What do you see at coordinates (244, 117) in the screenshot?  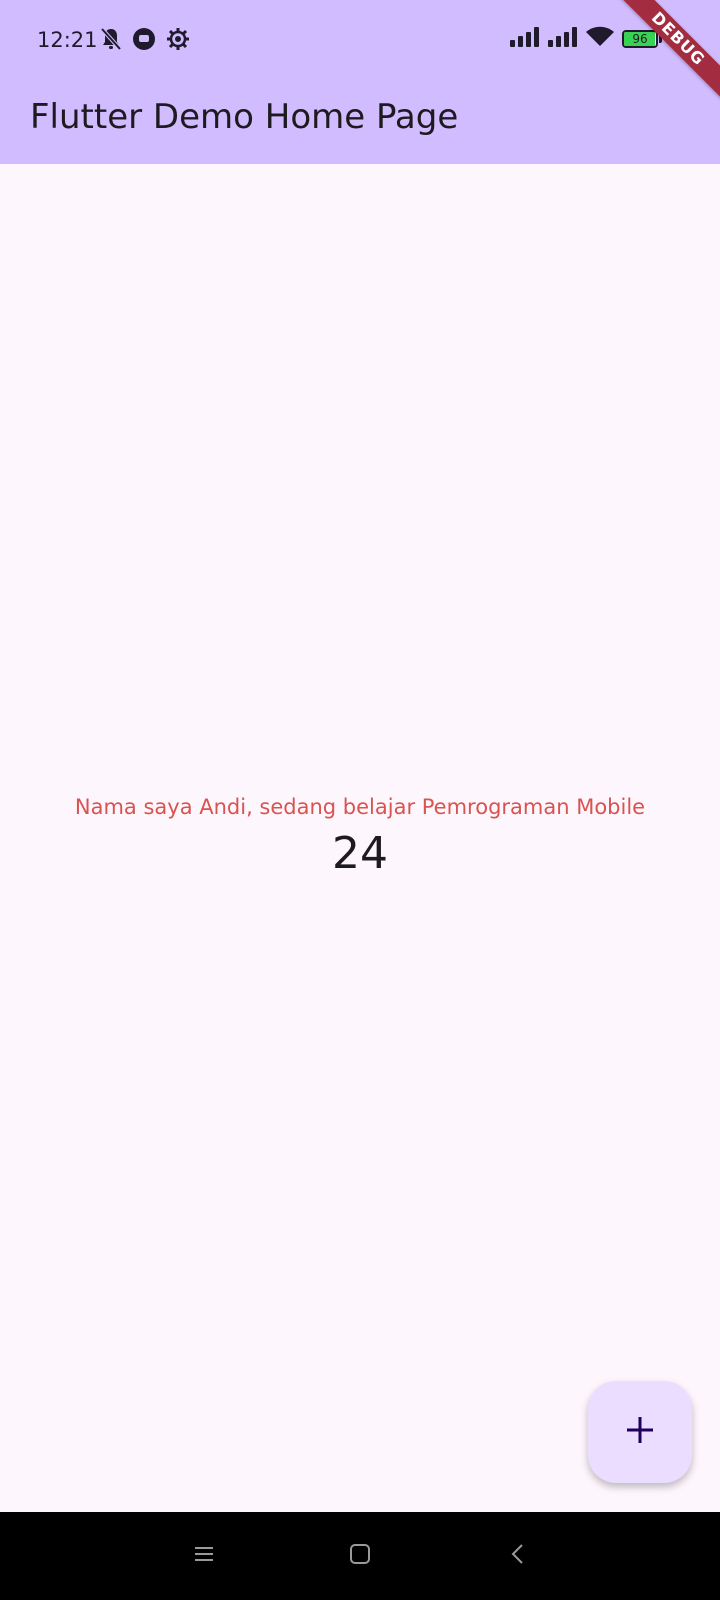 I see `page-title: Flutter Demo Home Page` at bounding box center [244, 117].